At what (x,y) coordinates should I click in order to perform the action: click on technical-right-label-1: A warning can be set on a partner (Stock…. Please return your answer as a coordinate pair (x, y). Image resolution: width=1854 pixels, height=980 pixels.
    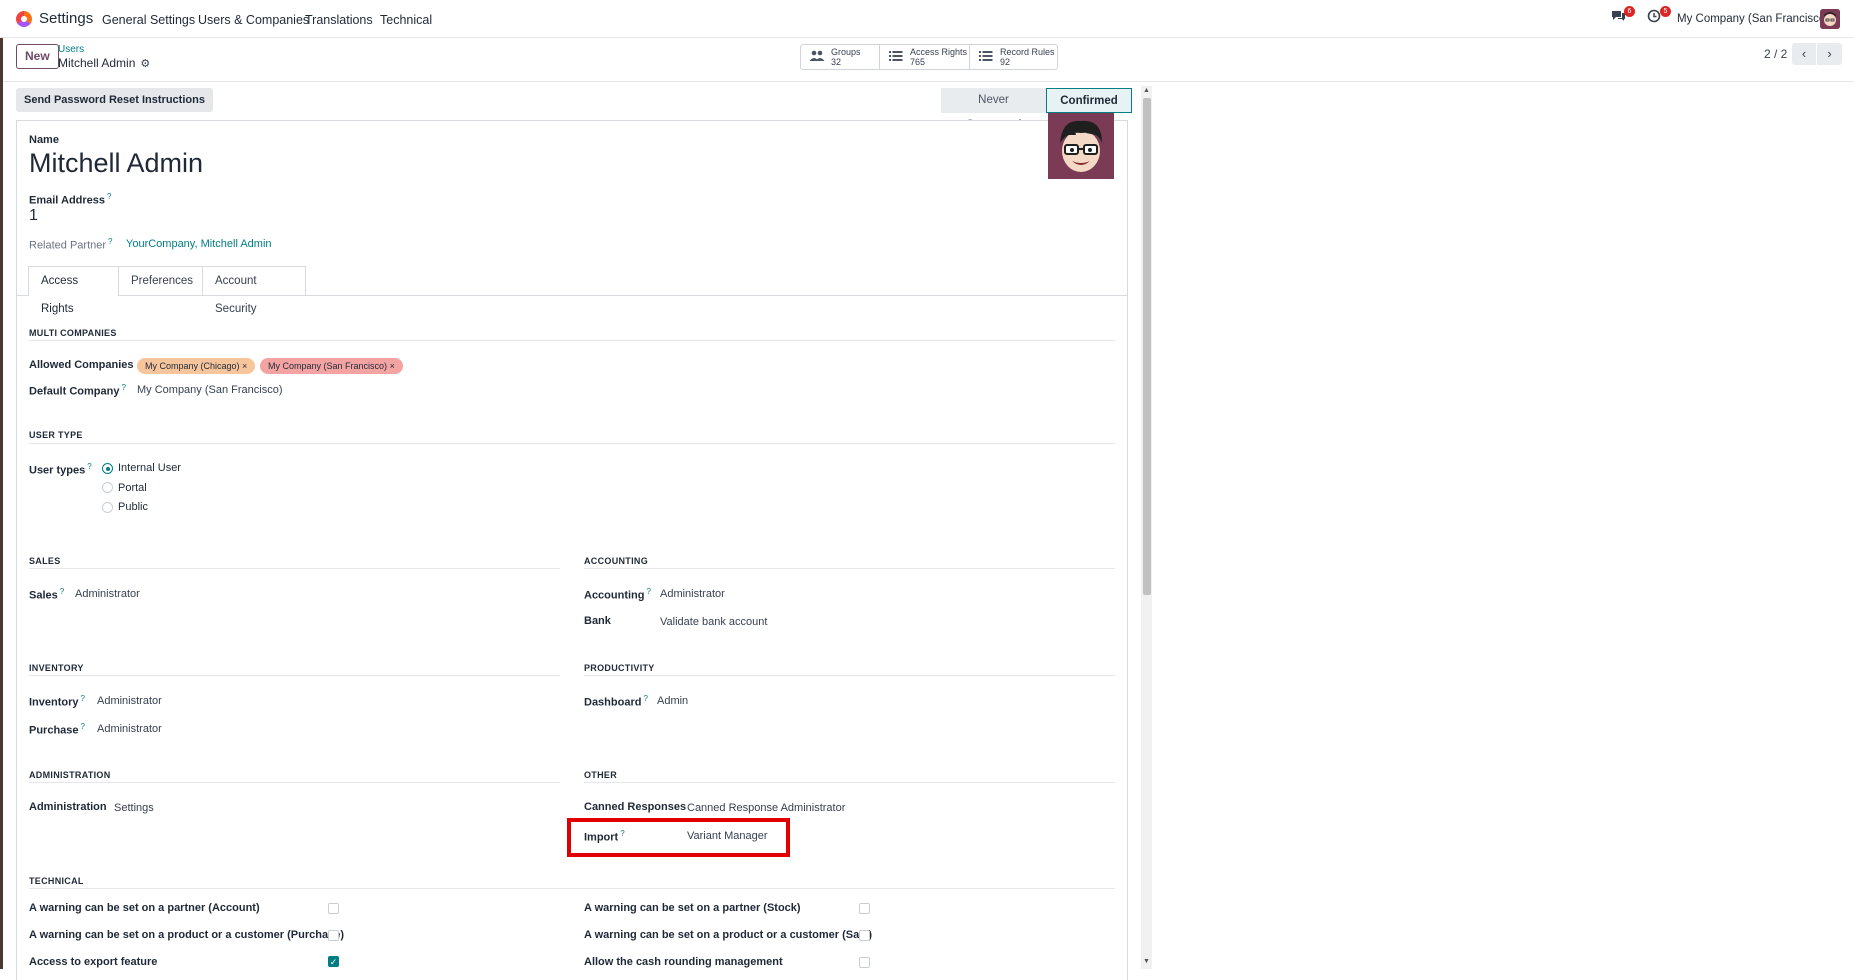
    Looking at the image, I should click on (692, 908).